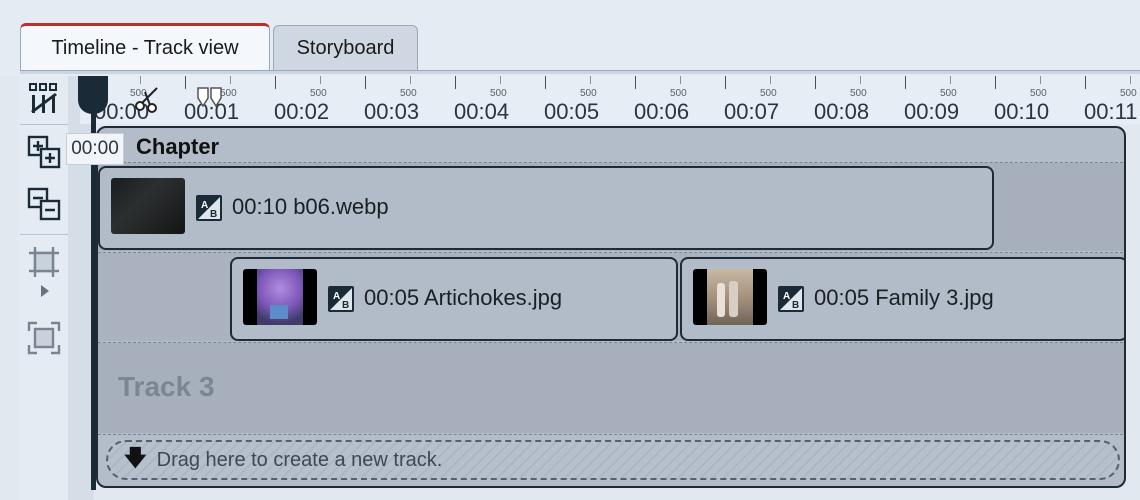 The width and height of the screenshot is (1140, 500). Describe the element at coordinates (135, 457) in the screenshot. I see `arrow-down-icon: 🡇` at that location.